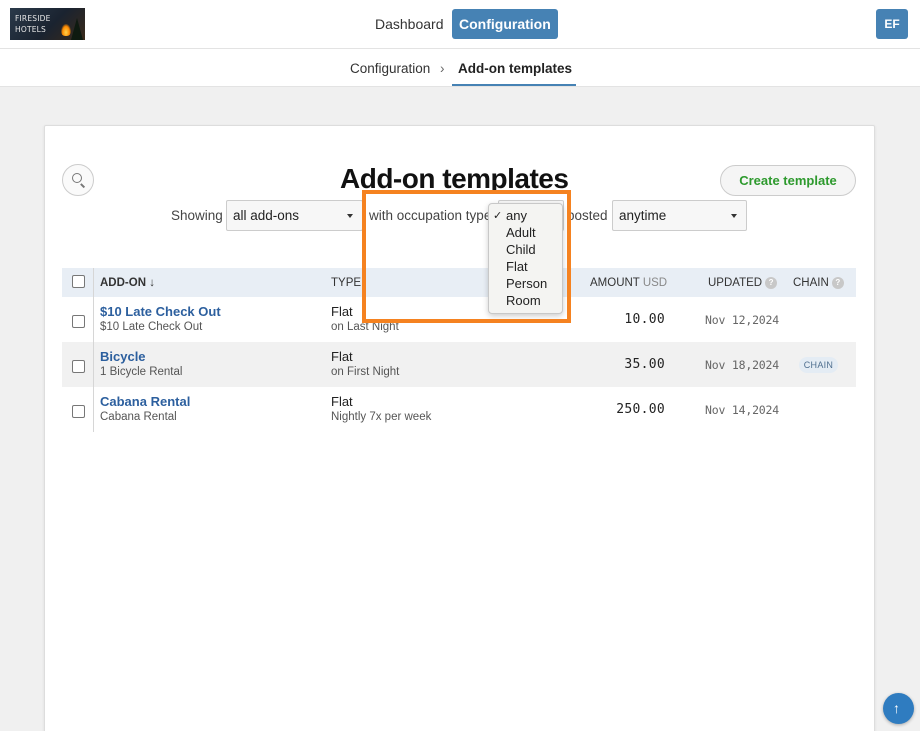 The image size is (920, 731). Describe the element at coordinates (818, 365) in the screenshot. I see `chain-badge: CHAIN` at that location.